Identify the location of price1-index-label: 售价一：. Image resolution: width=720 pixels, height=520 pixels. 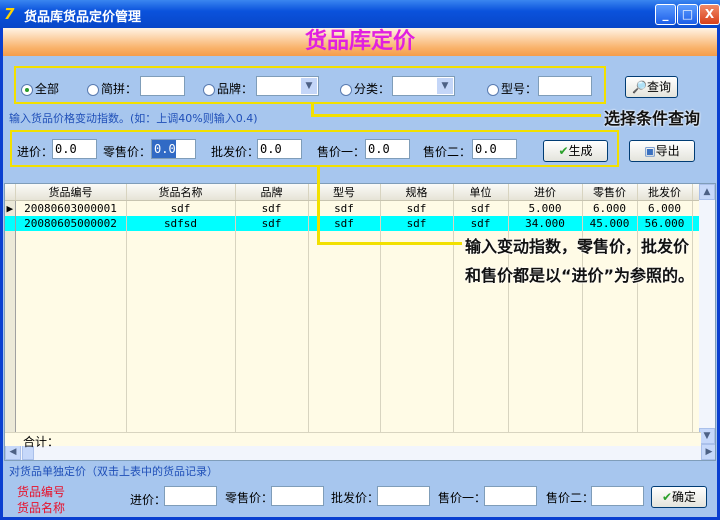
(341, 152).